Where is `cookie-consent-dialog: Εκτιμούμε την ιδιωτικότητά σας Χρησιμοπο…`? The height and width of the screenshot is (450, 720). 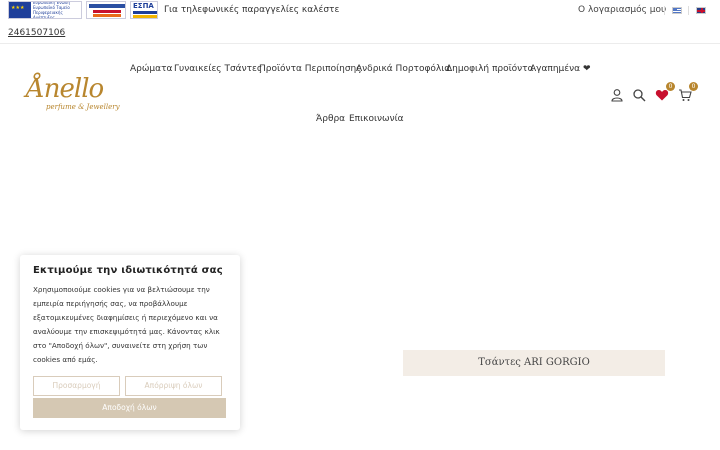
cookie-consent-dialog: Εκτιμούμε την ιδιωτικότητά σας Χρησιμοπο… is located at coordinates (130, 342).